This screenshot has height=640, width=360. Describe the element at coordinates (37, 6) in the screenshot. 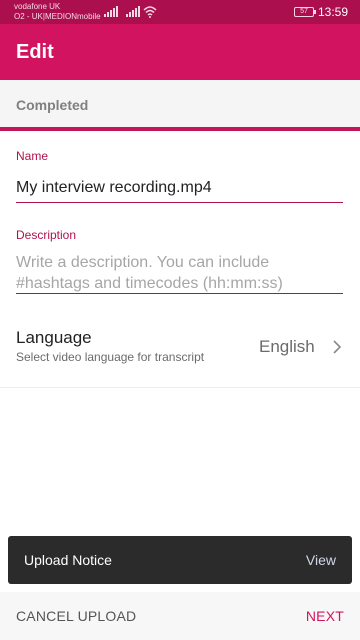

I see `carrier-primary: vodafone UK` at that location.